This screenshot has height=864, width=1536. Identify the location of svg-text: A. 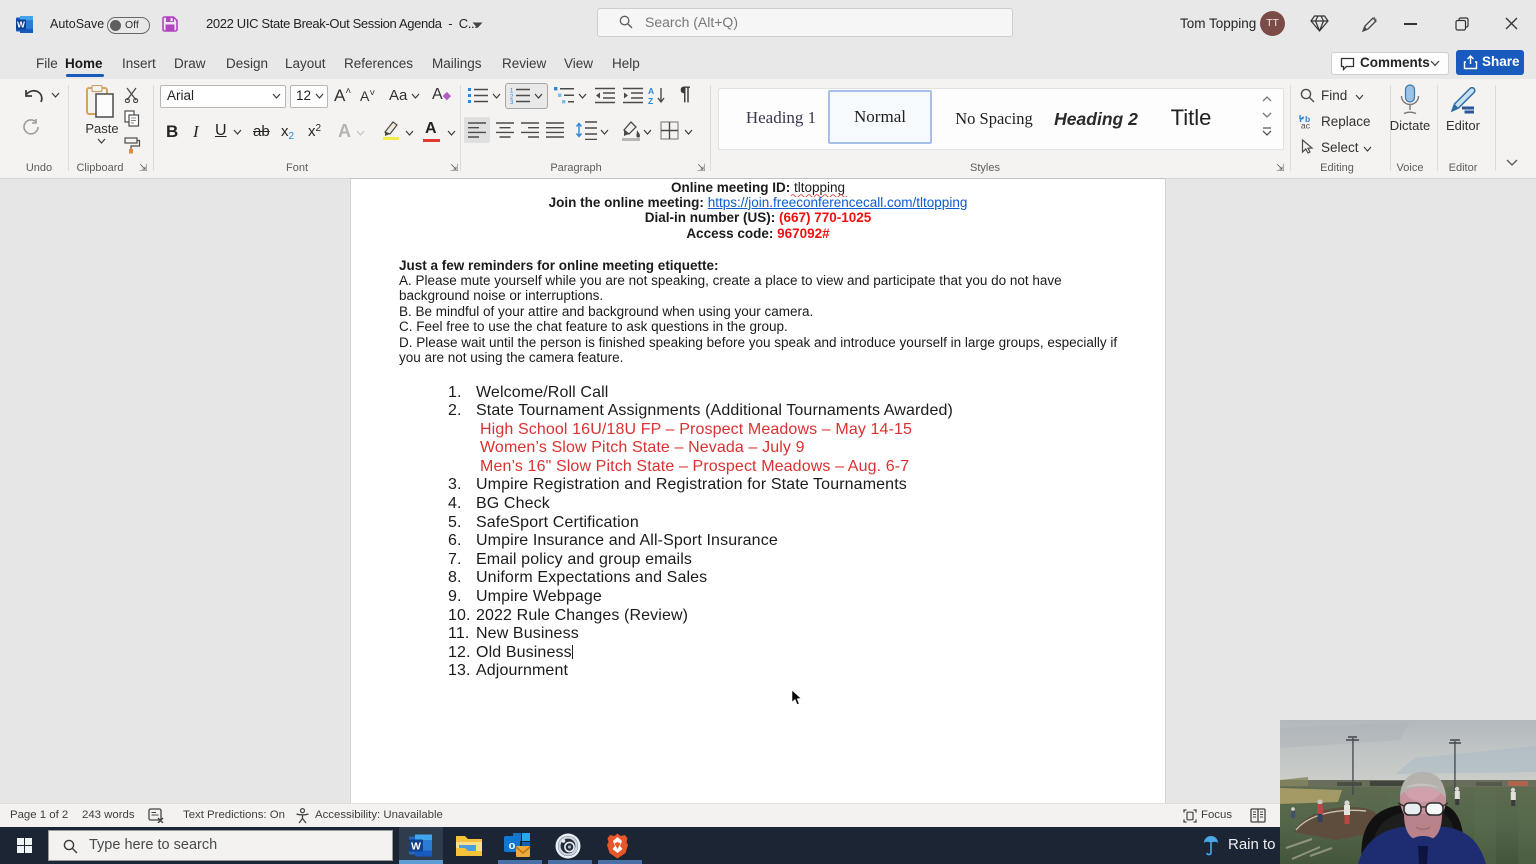
(651, 91).